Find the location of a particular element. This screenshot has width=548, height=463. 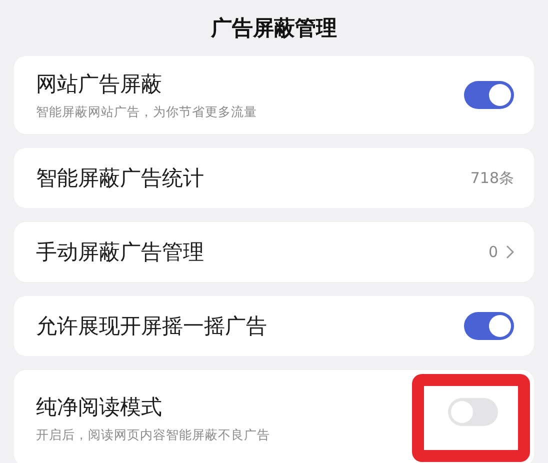

count-value: 718条 is located at coordinates (492, 178).